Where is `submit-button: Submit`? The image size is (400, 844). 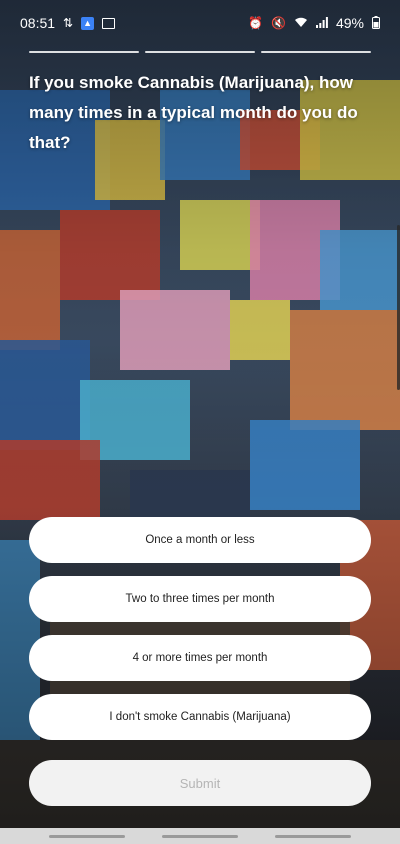
submit-button: Submit is located at coordinates (200, 783).